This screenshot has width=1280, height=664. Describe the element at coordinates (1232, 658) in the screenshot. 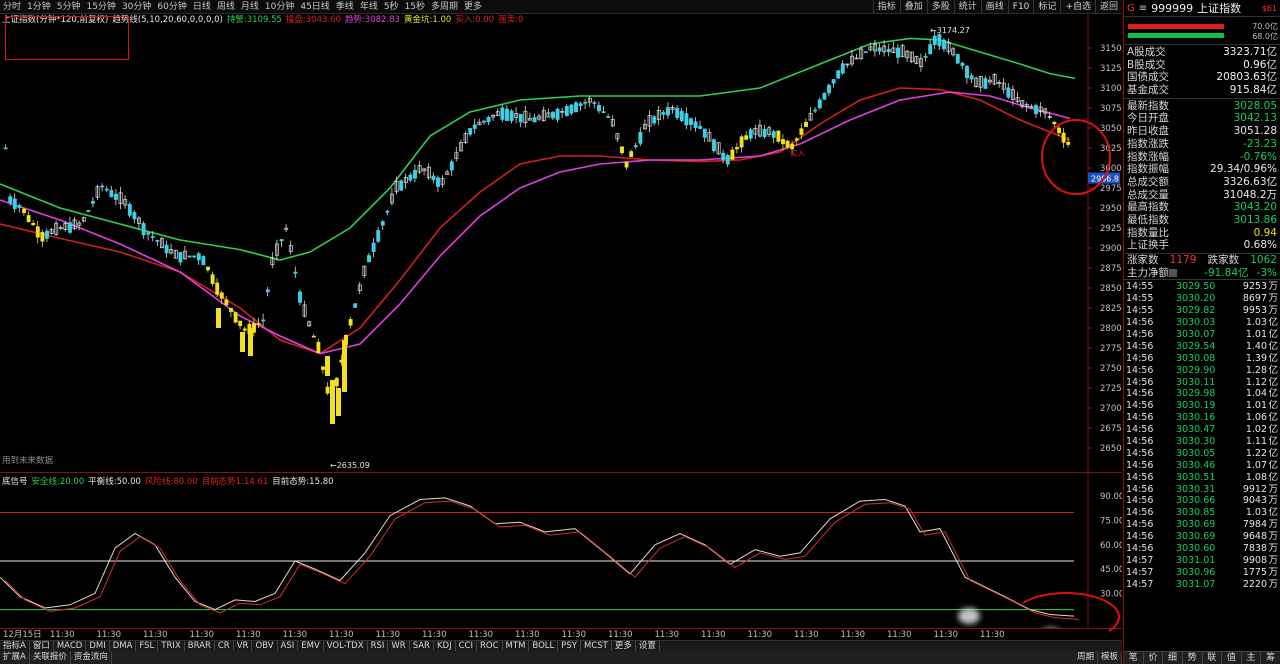

I see `quote-tab: 值` at that location.